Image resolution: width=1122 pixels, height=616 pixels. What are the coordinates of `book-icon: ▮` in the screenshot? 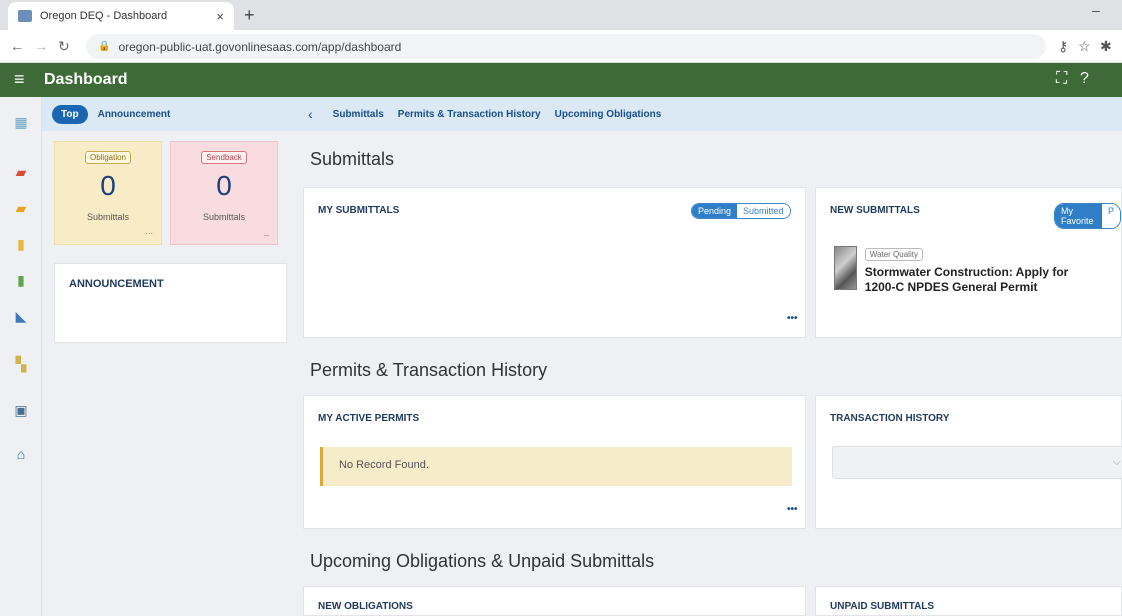 It's located at (21, 280).